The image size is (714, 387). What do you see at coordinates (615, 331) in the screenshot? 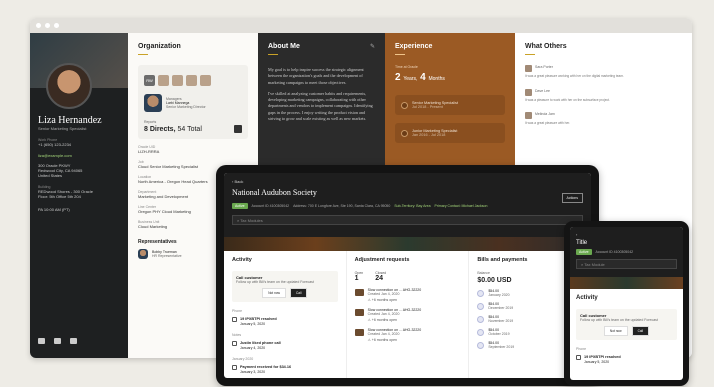
I see `phone-not-now-button: Not now` at bounding box center [615, 331].